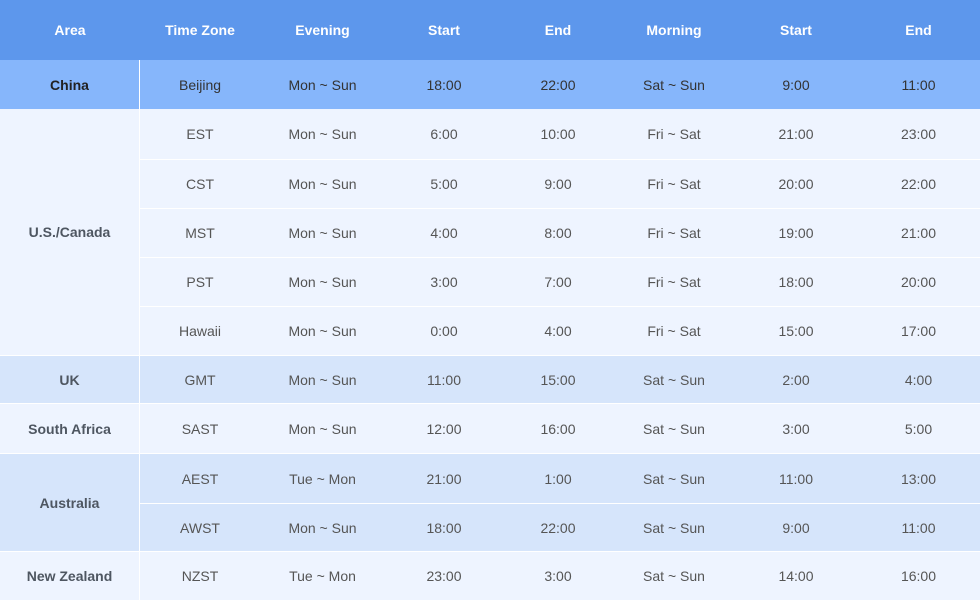  What do you see at coordinates (796, 379) in the screenshot?
I see `morning-start-cell: 2:00` at bounding box center [796, 379].